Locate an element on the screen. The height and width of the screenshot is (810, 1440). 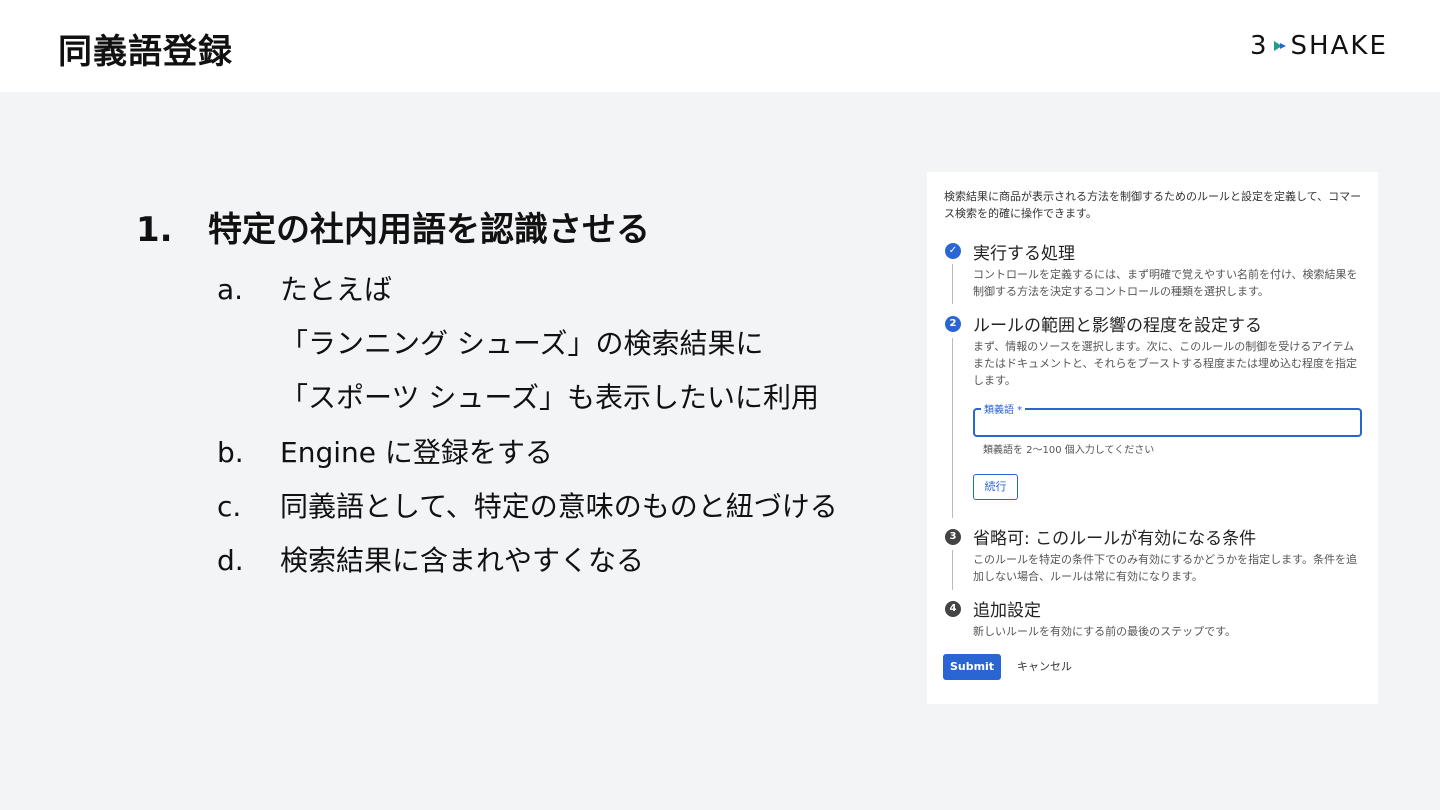
cancel-button: キャンセル is located at coordinates (1044, 667).